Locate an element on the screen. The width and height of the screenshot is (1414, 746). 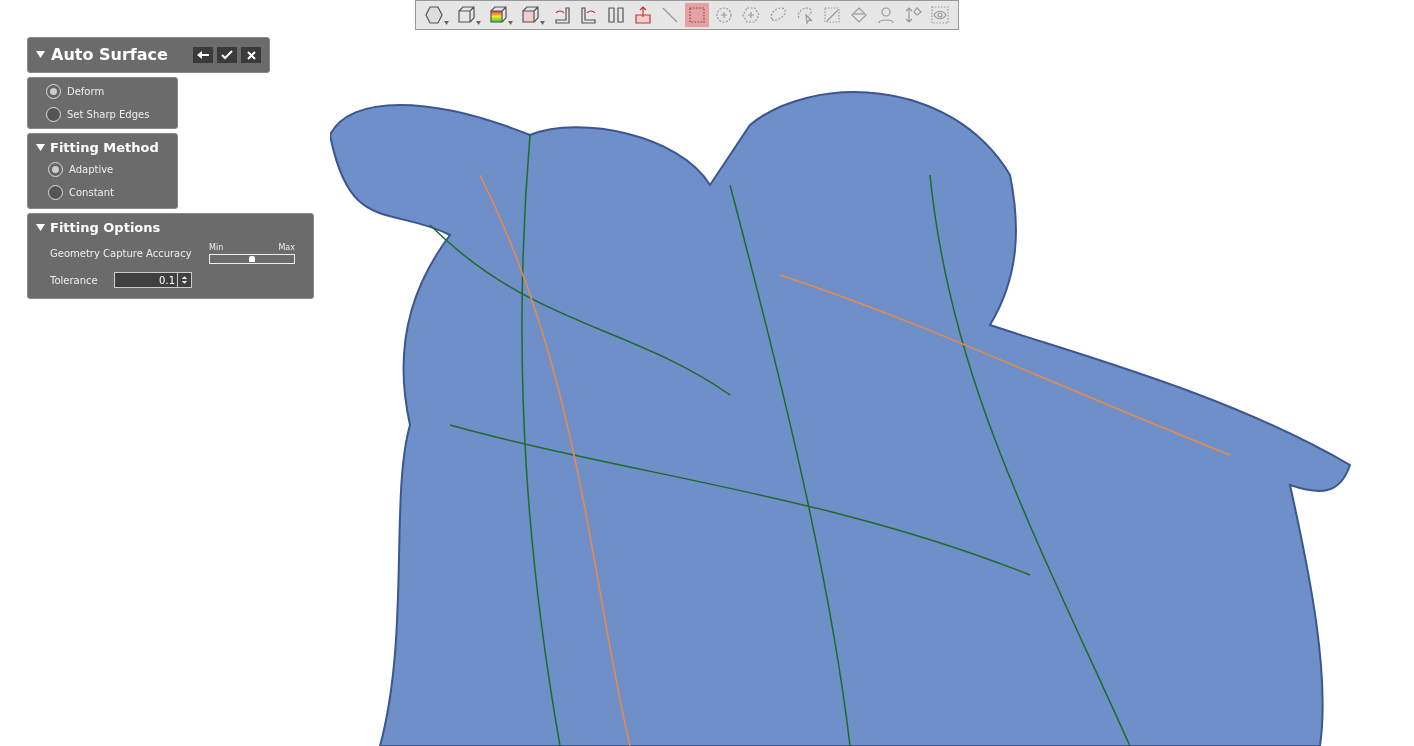
max-label: Max is located at coordinates (286, 248).